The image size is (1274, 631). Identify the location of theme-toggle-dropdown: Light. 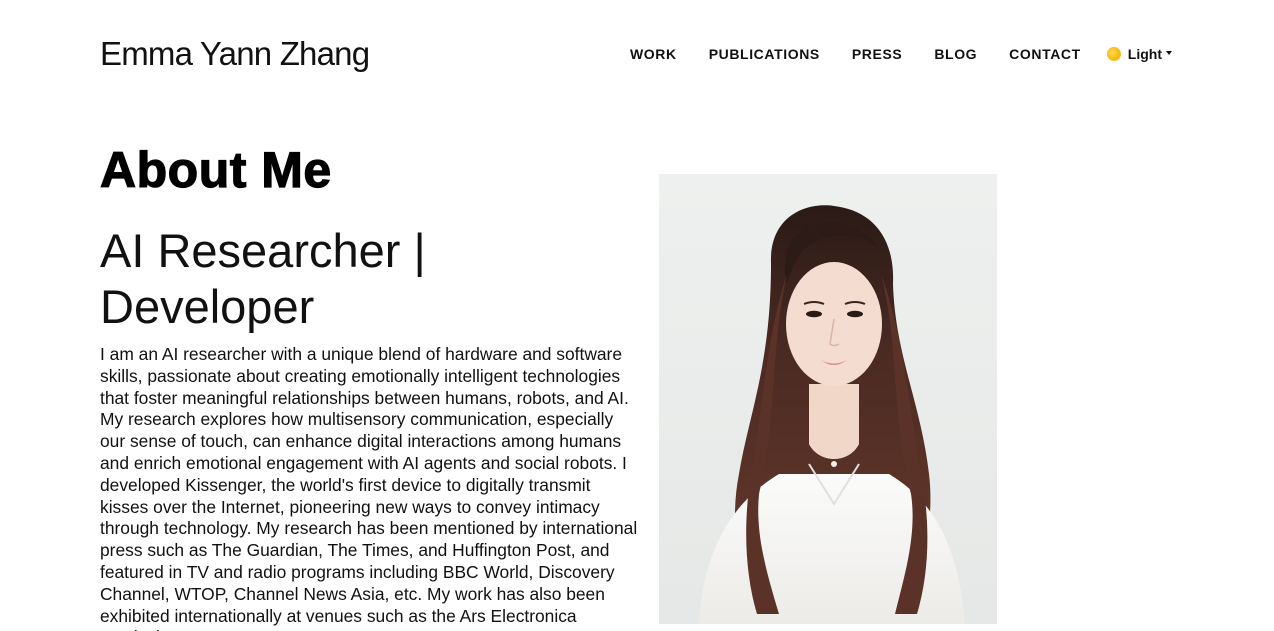
(1139, 54).